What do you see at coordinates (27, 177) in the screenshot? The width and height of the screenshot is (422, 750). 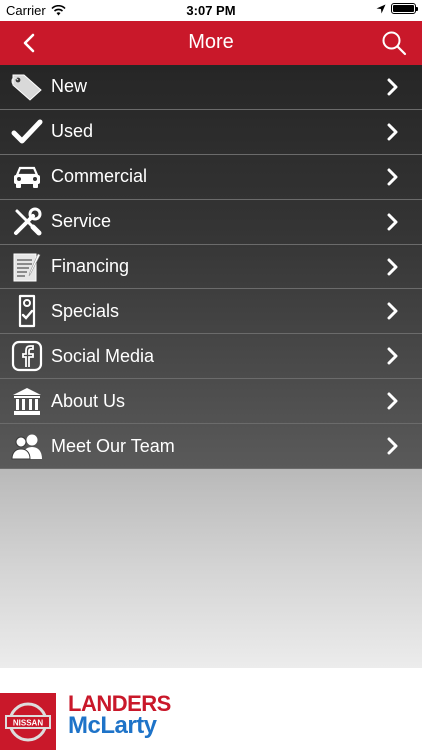 I see `car-icon` at bounding box center [27, 177].